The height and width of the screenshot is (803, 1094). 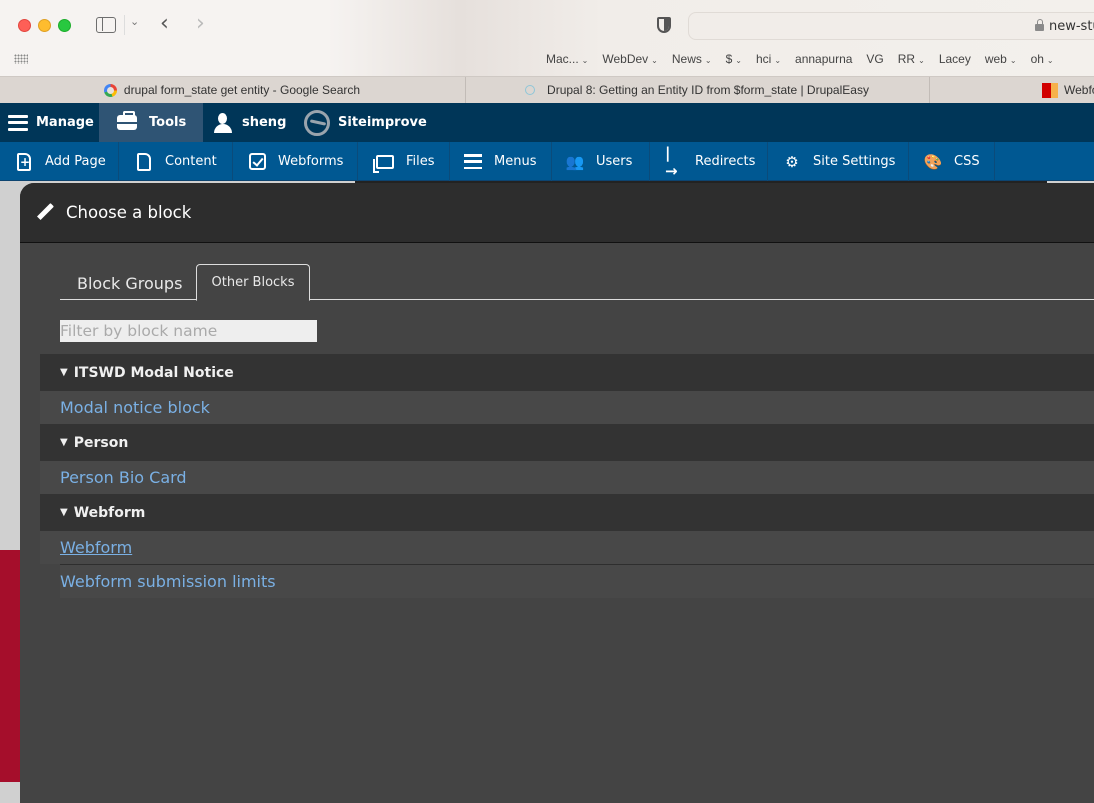 I want to click on block-tabs: Block Groups Other Blocks, so click(x=577, y=282).